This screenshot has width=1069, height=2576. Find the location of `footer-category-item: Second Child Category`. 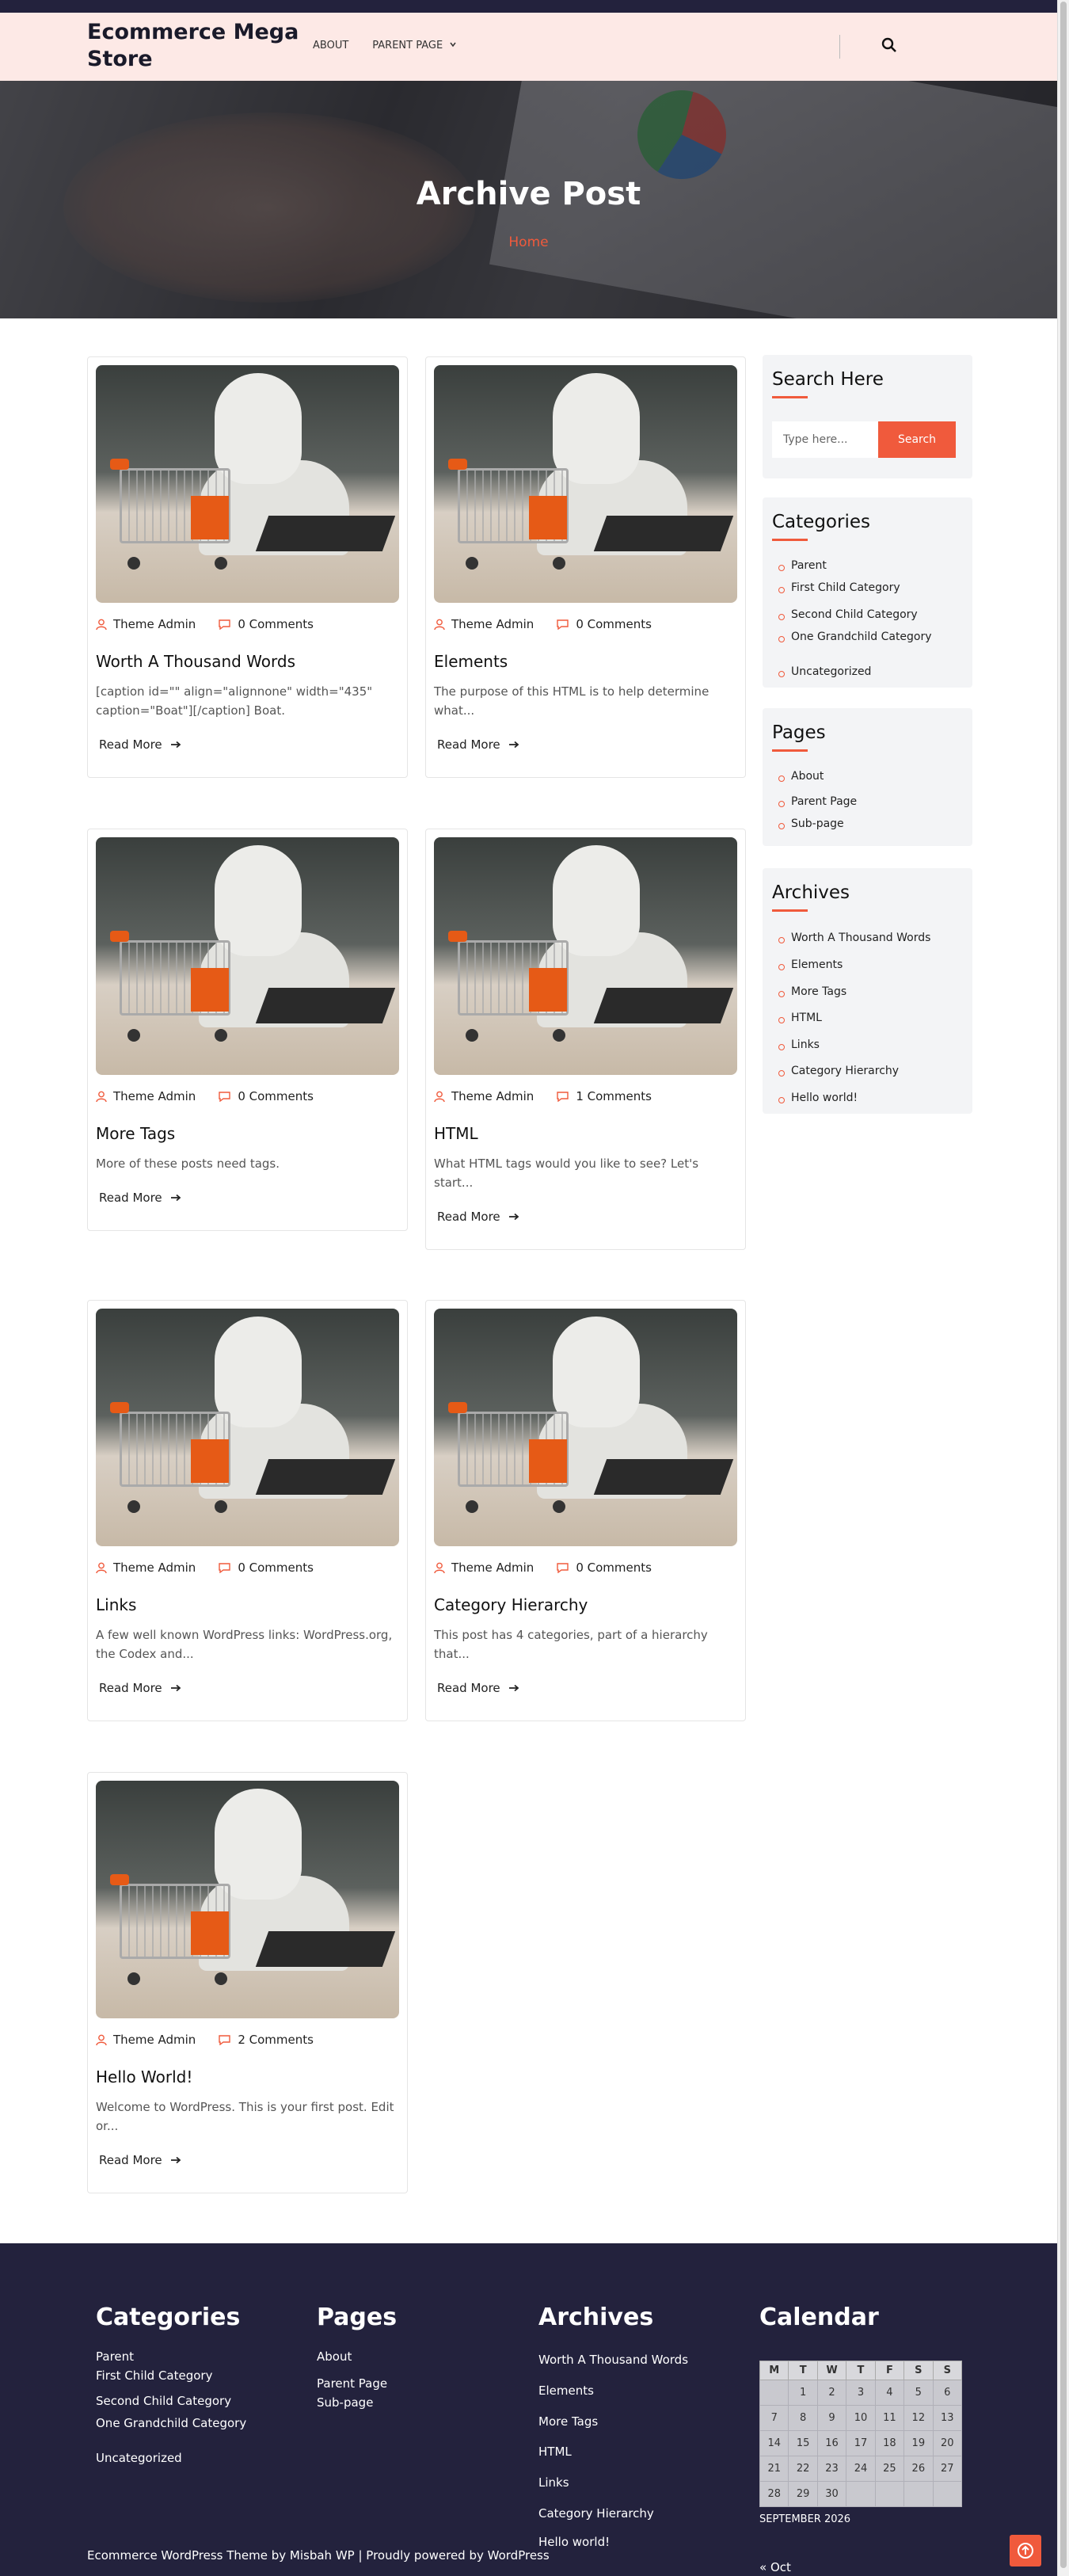

footer-category-item: Second Child Category is located at coordinates (163, 2401).